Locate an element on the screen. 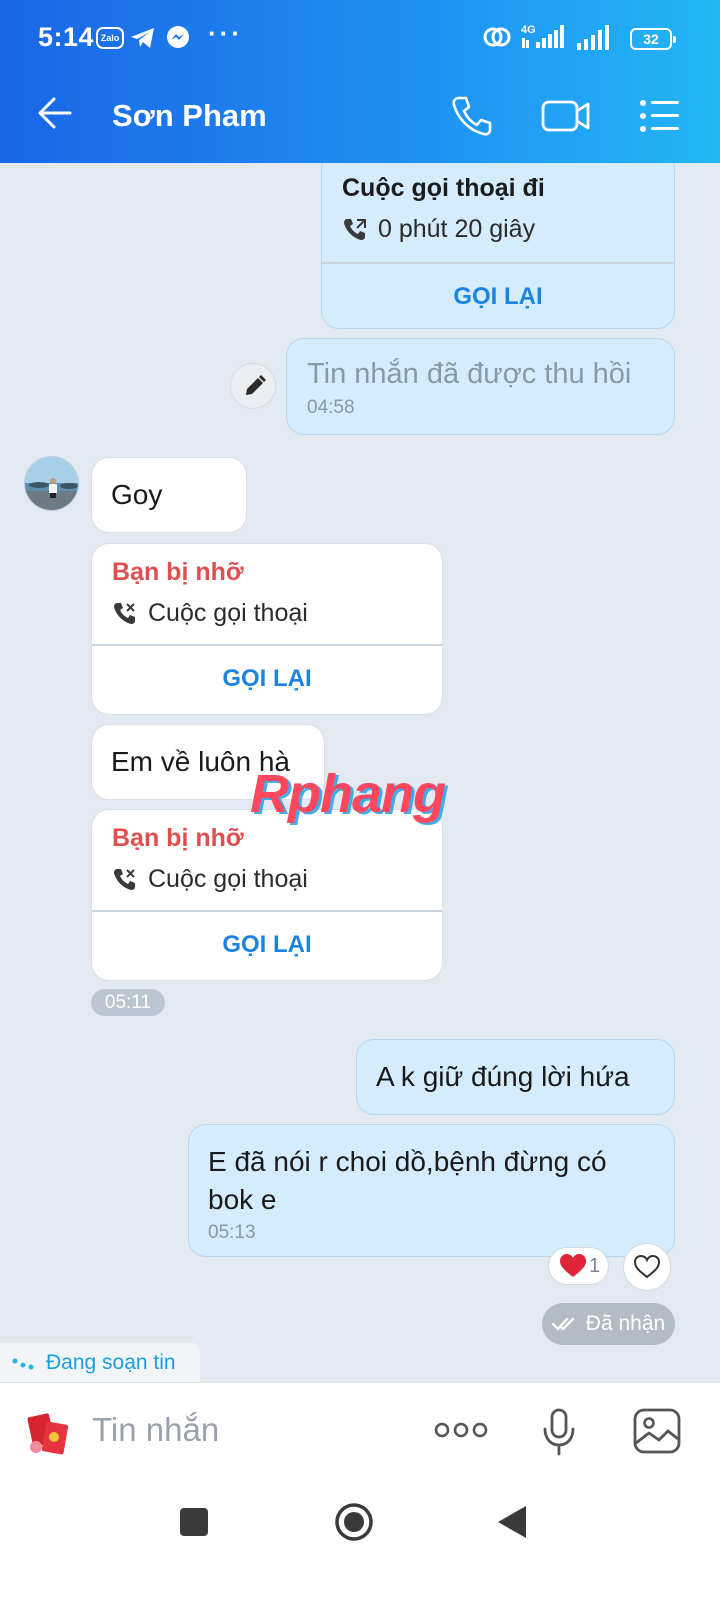 This screenshot has width=720, height=1600. video-call-icon is located at coordinates (566, 116).